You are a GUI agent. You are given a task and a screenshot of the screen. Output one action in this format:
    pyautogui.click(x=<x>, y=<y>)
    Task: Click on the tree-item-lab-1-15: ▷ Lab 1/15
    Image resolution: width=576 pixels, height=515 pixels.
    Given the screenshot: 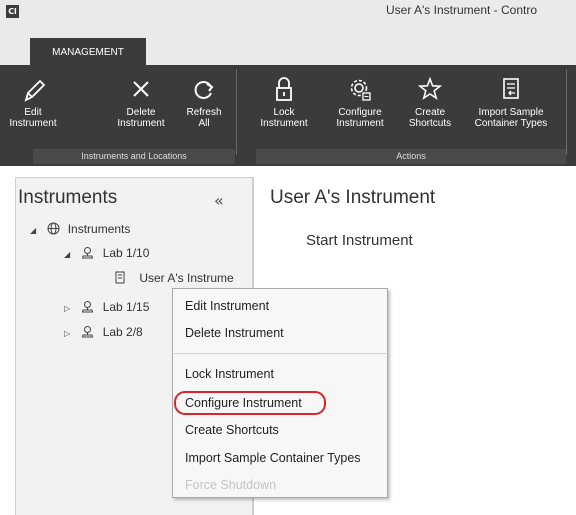 What is the action you would take?
    pyautogui.click(x=106, y=307)
    